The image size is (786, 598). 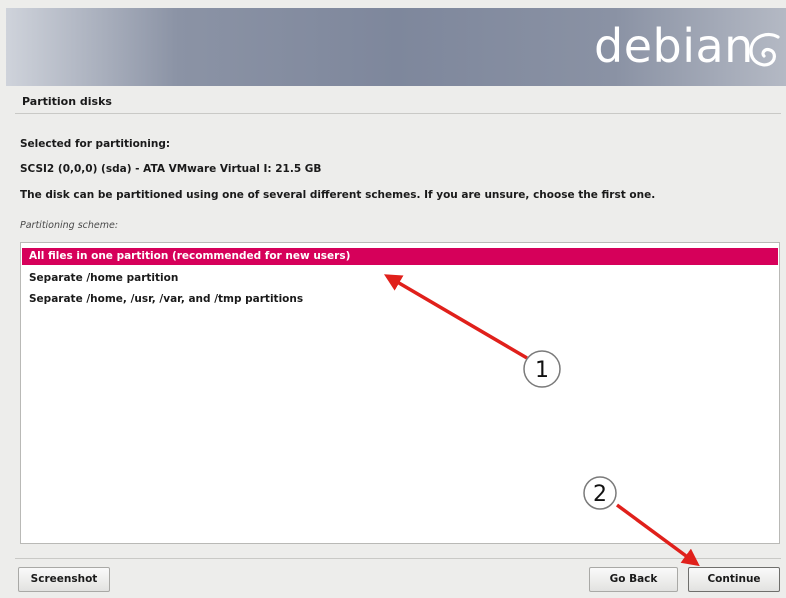 I want to click on debian-logo-text: debian, so click(x=674, y=46).